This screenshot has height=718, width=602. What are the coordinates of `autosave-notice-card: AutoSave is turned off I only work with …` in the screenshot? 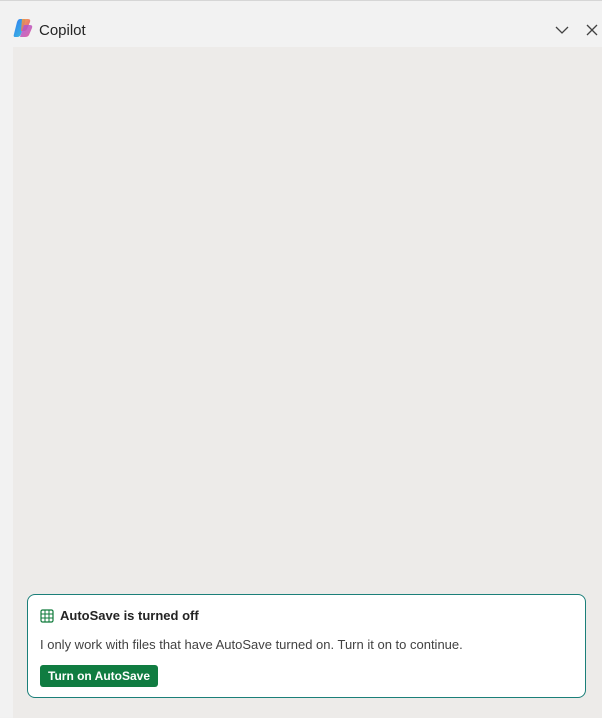 It's located at (306, 646).